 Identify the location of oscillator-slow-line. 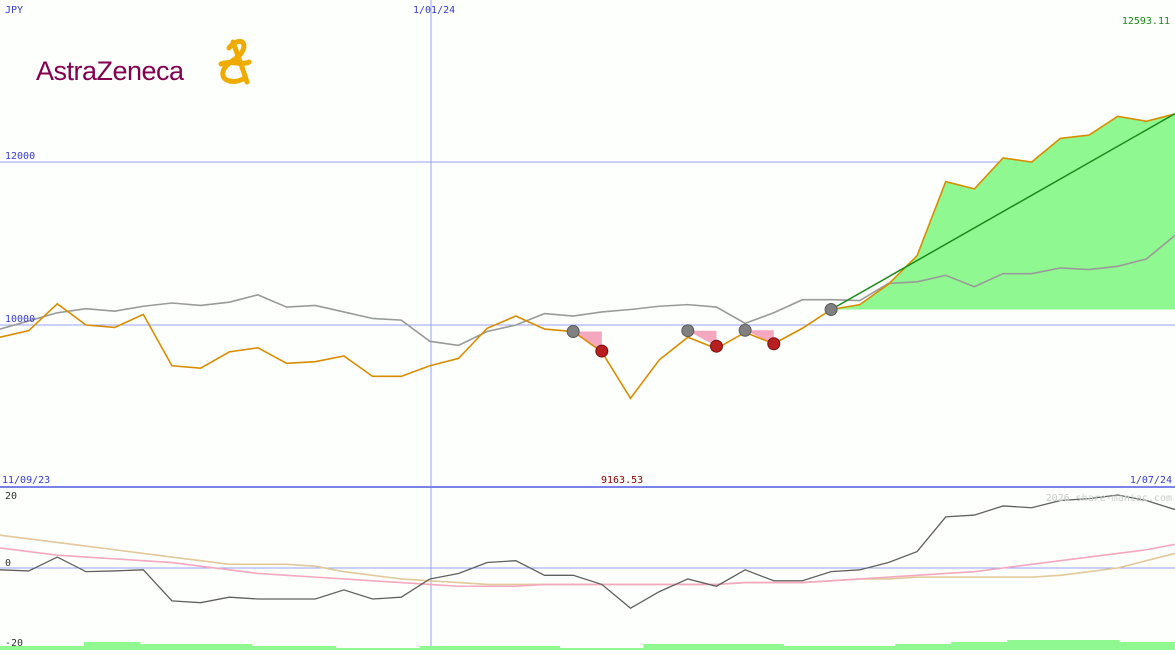
(587, 560).